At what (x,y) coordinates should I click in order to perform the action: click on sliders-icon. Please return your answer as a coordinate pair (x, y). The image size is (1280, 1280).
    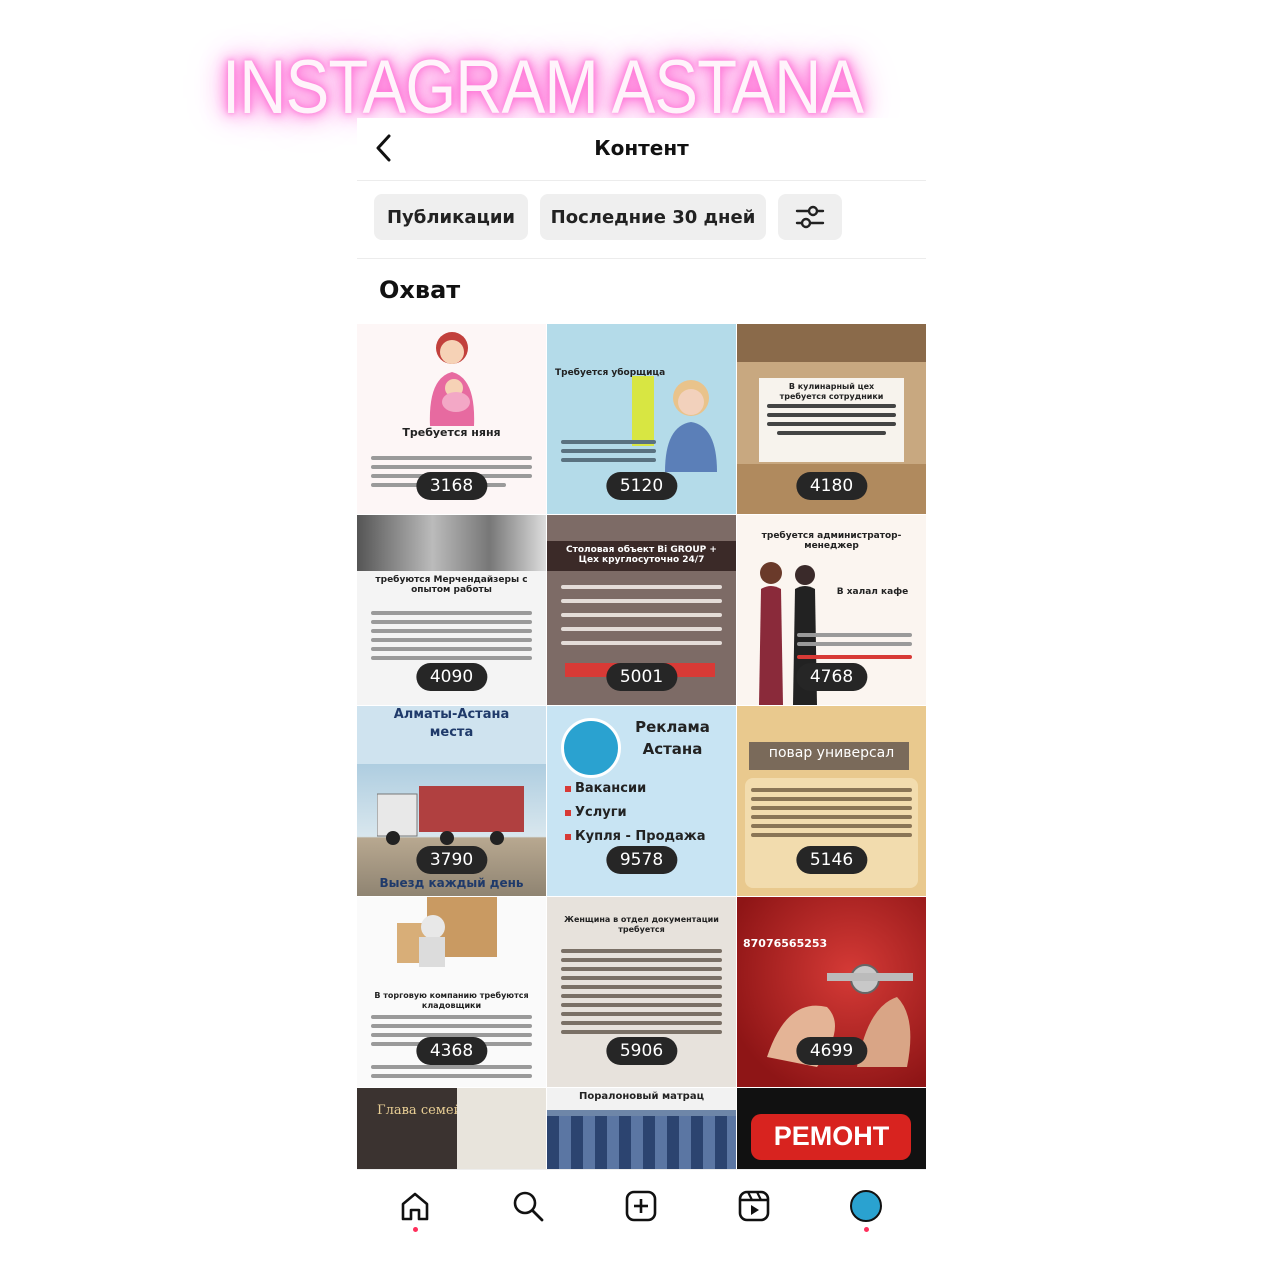
    Looking at the image, I should click on (810, 217).